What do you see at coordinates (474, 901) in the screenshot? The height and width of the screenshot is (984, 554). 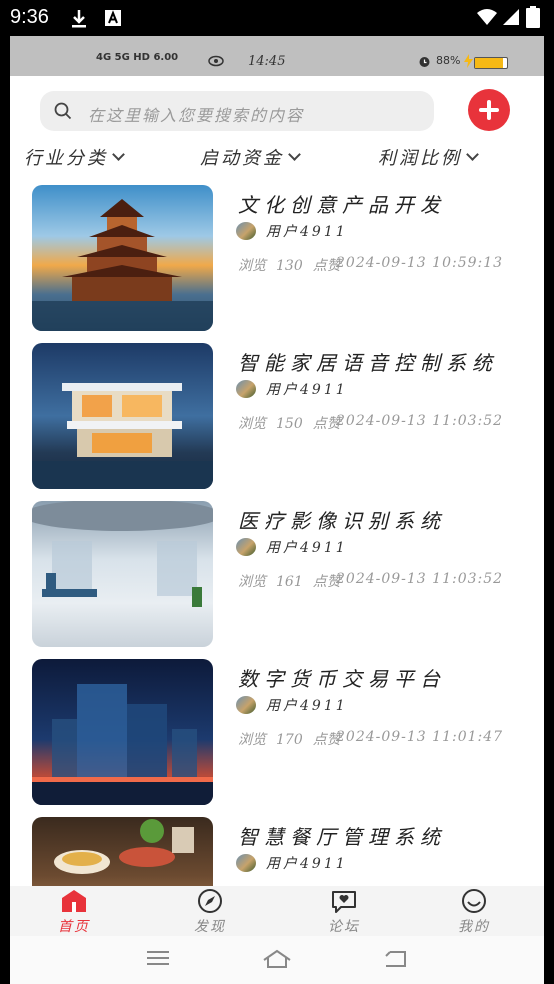 I see `profile-icon` at bounding box center [474, 901].